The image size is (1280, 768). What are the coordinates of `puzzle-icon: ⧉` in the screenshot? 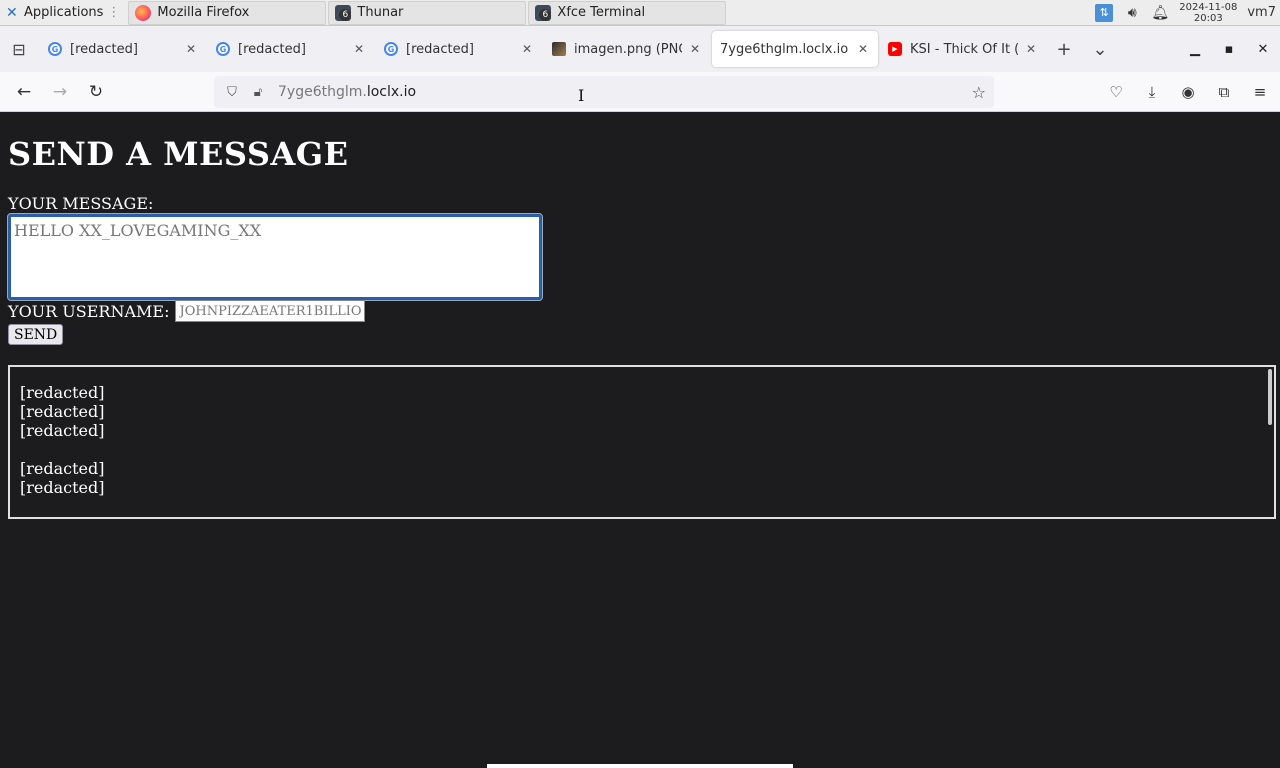 It's located at (1224, 92).